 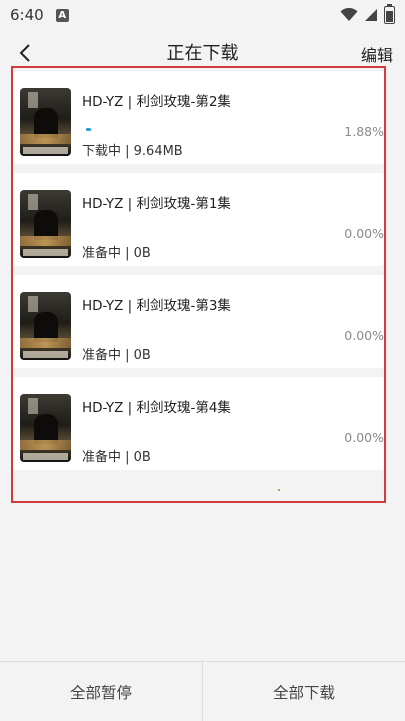 I want to click on download-item: HD-YZ | 利剑玫瑰-第2集 1.88% 下载中 | 9.64MB, so click(x=198, y=117).